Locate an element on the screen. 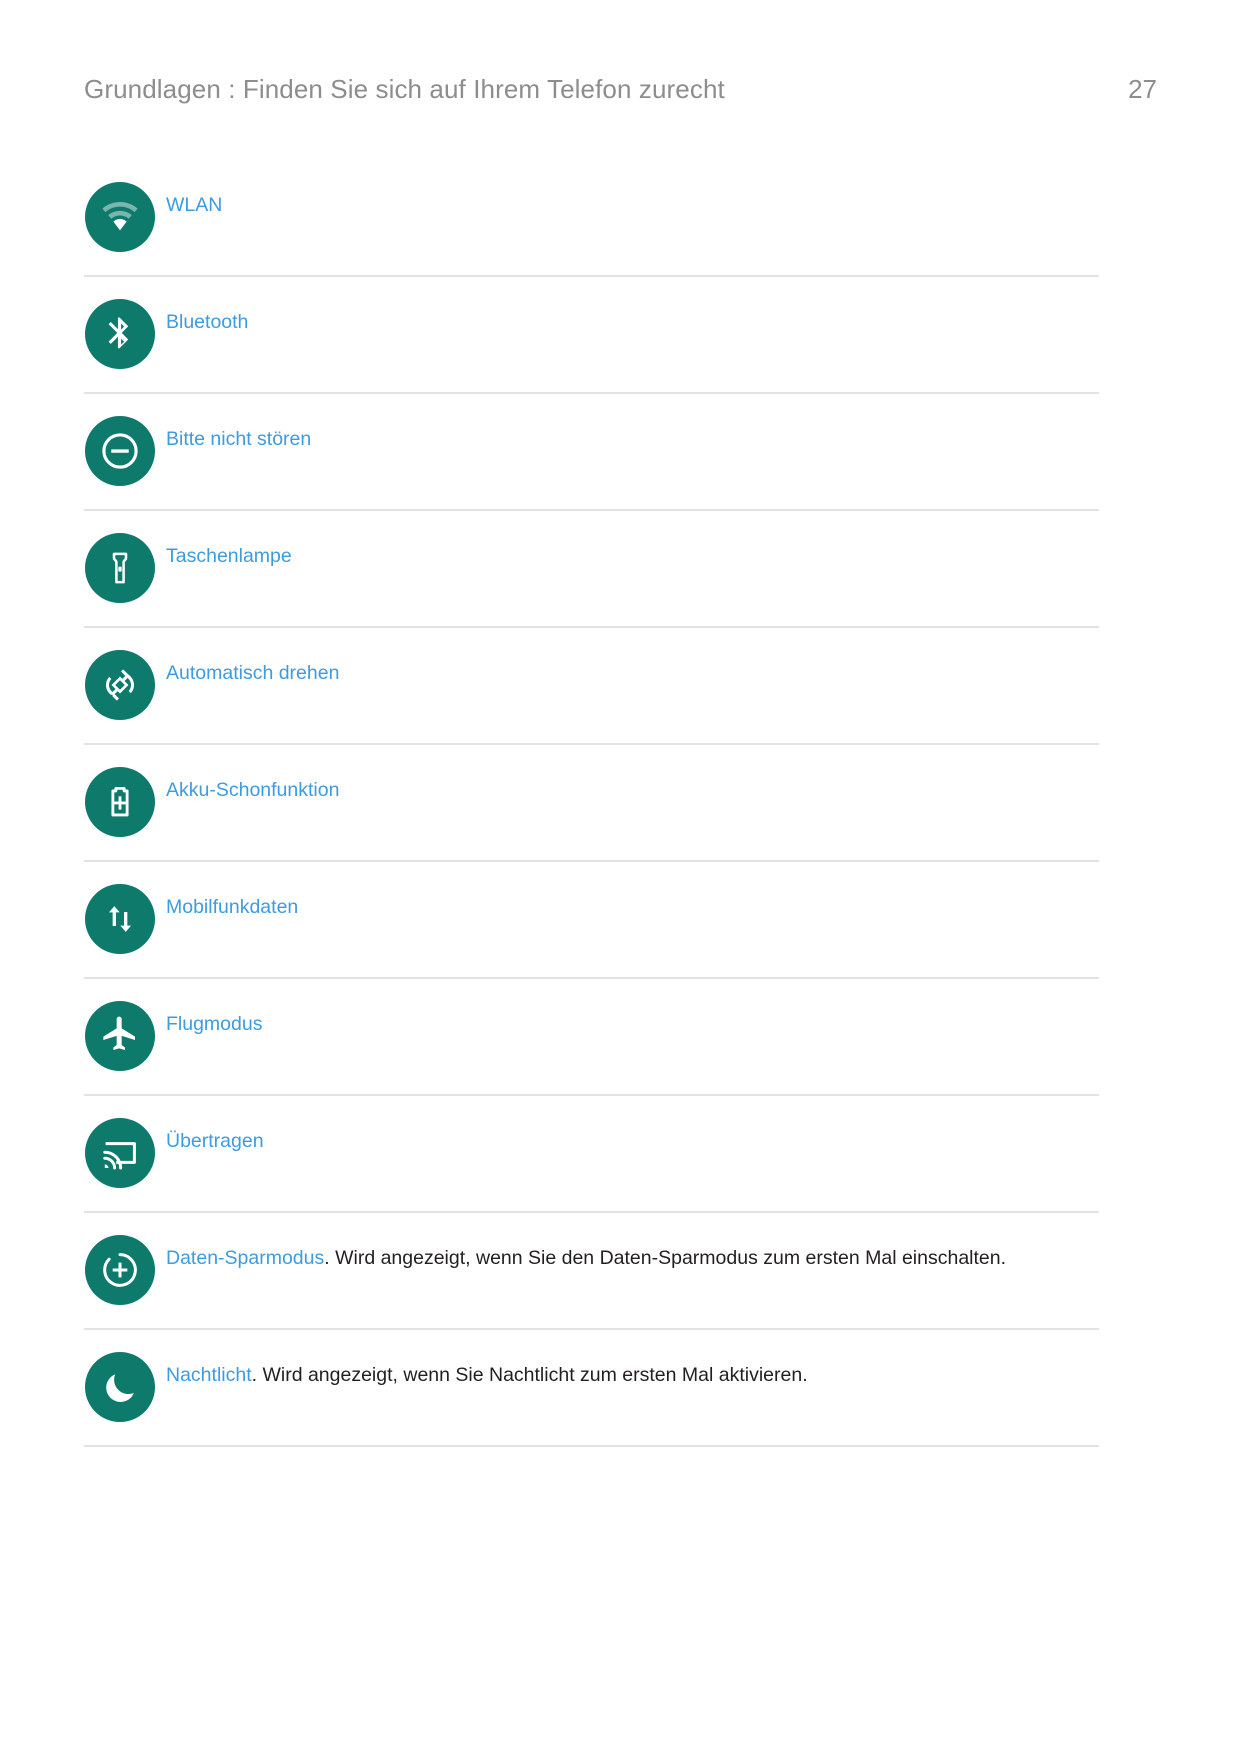 This screenshot has width=1241, height=1754. flashlight-icon is located at coordinates (120, 568).